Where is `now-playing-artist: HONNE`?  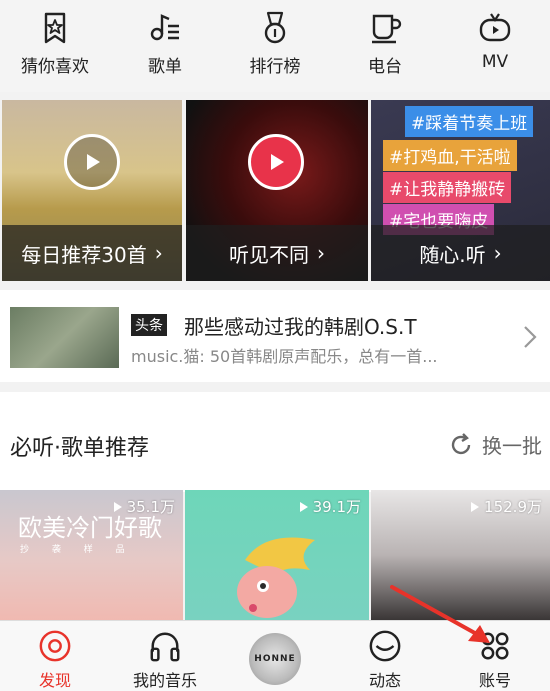 now-playing-artist: HONNE is located at coordinates (275, 659).